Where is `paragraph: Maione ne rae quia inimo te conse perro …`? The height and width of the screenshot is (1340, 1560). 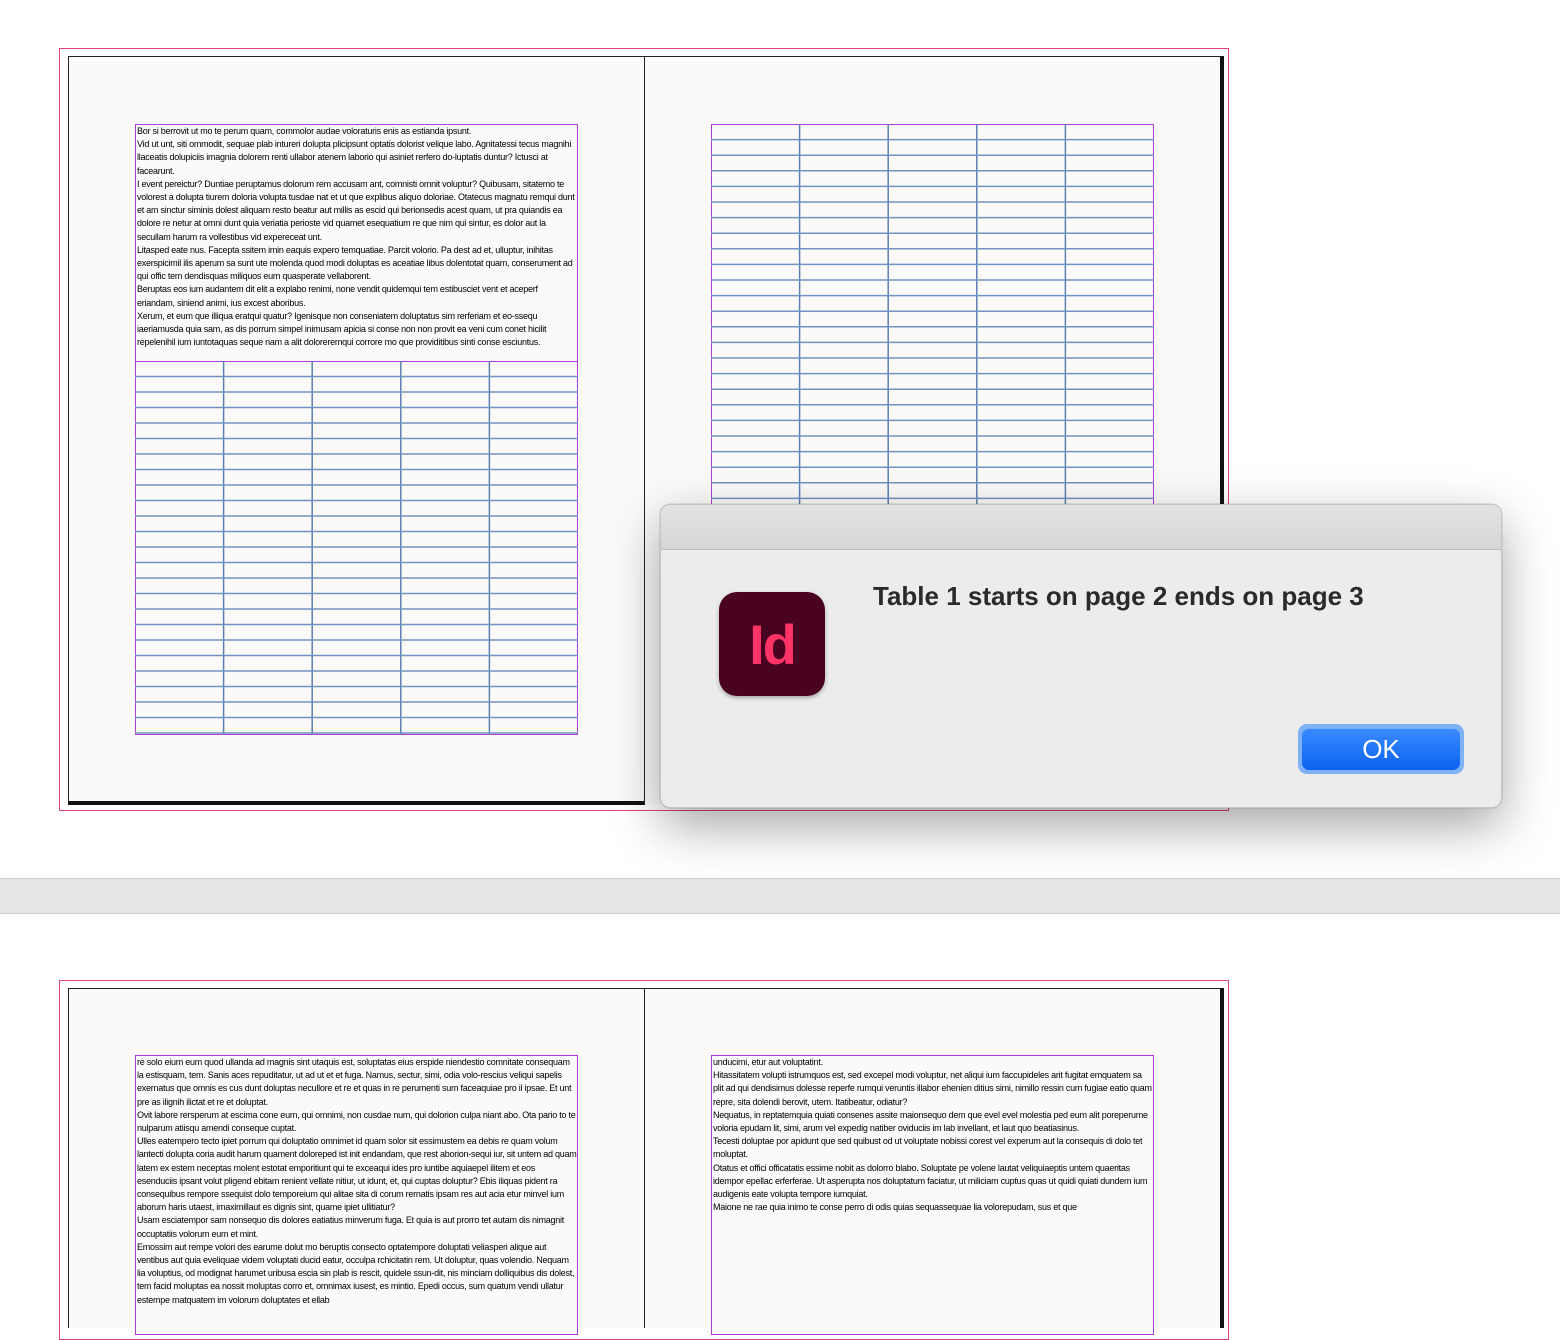 paragraph: Maione ne rae quia inimo te conse perro … is located at coordinates (895, 1207).